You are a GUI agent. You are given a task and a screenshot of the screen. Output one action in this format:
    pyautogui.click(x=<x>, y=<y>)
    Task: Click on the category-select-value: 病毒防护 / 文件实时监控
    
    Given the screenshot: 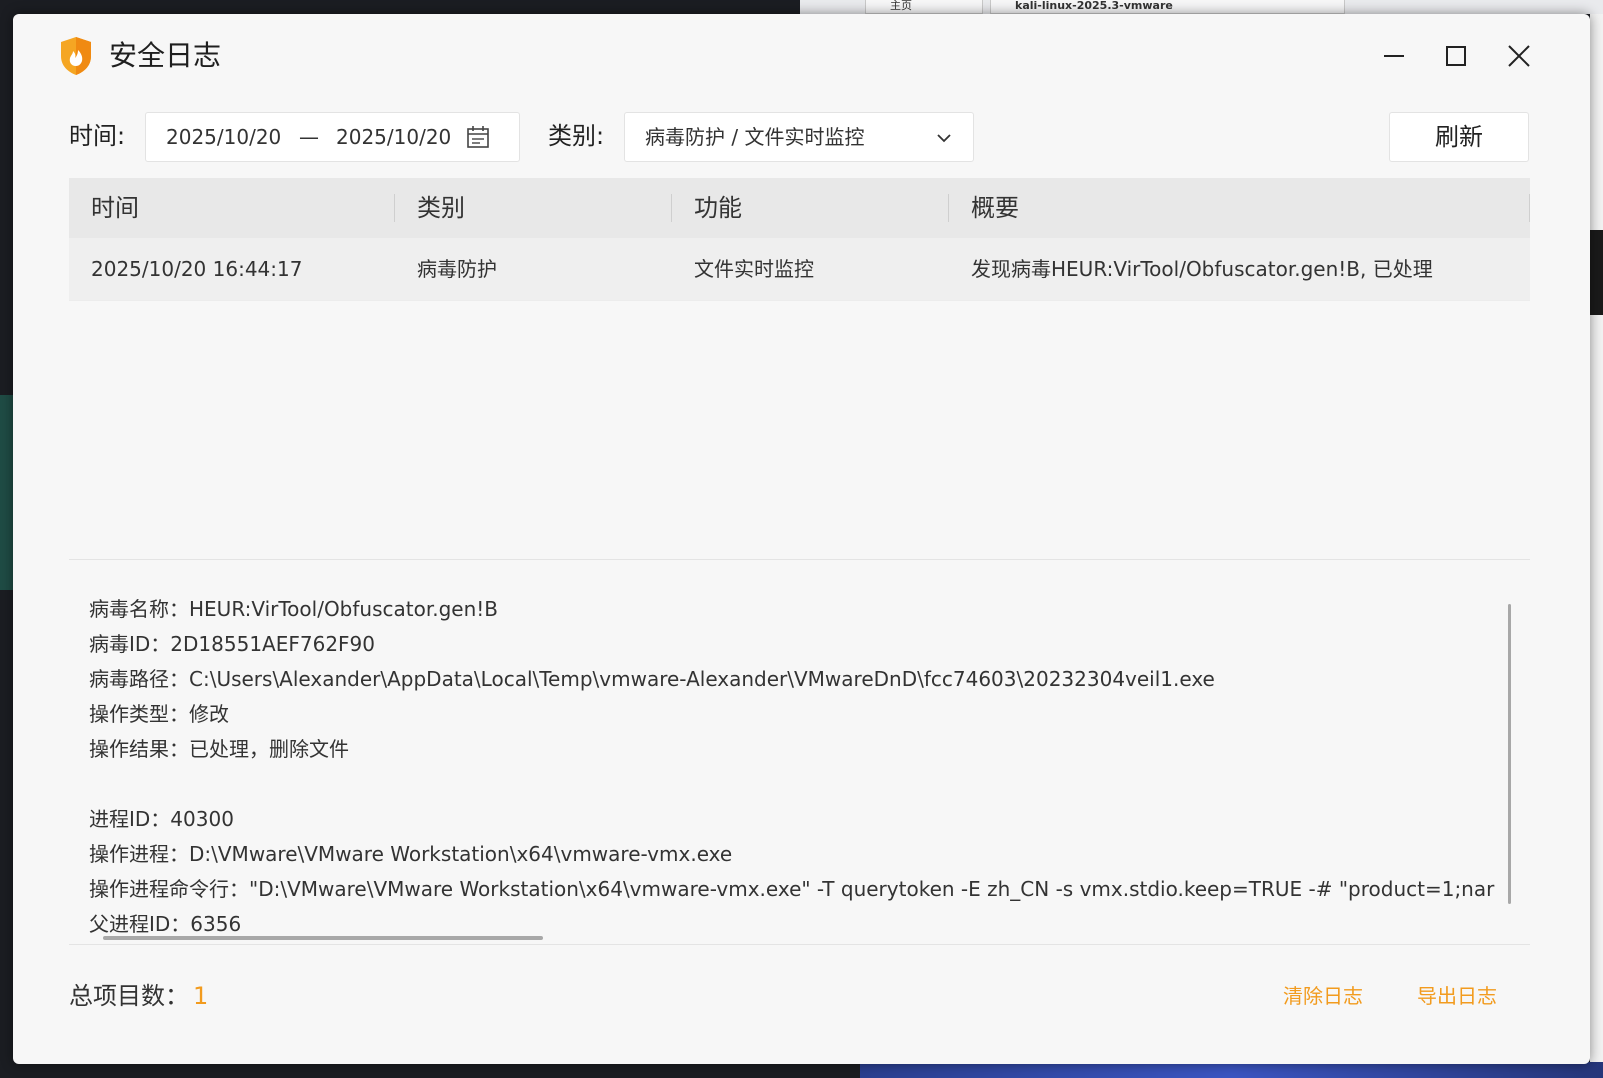 What is the action you would take?
    pyautogui.click(x=755, y=137)
    